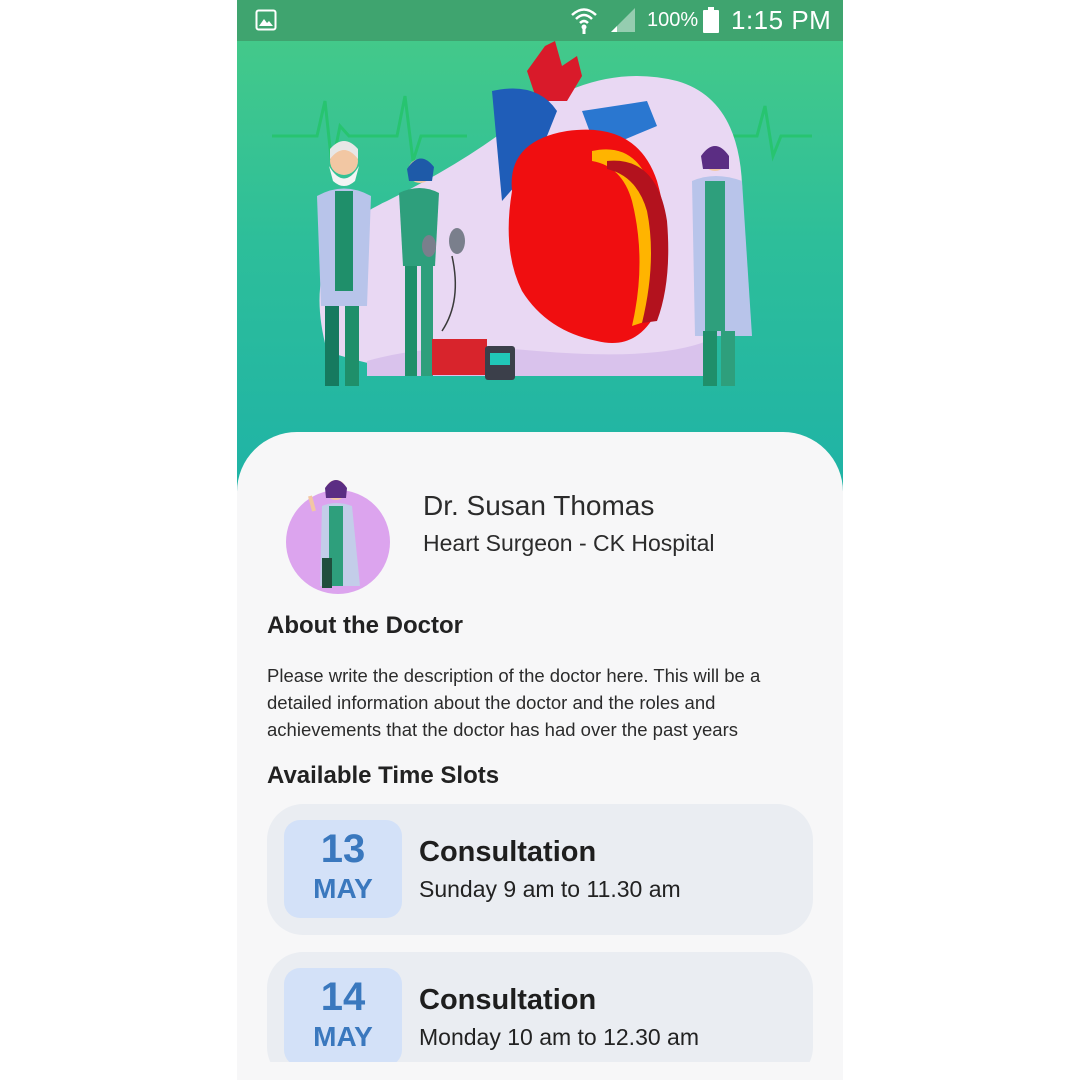 The height and width of the screenshot is (1080, 1080). I want to click on wifi-icon, so click(584, 21).